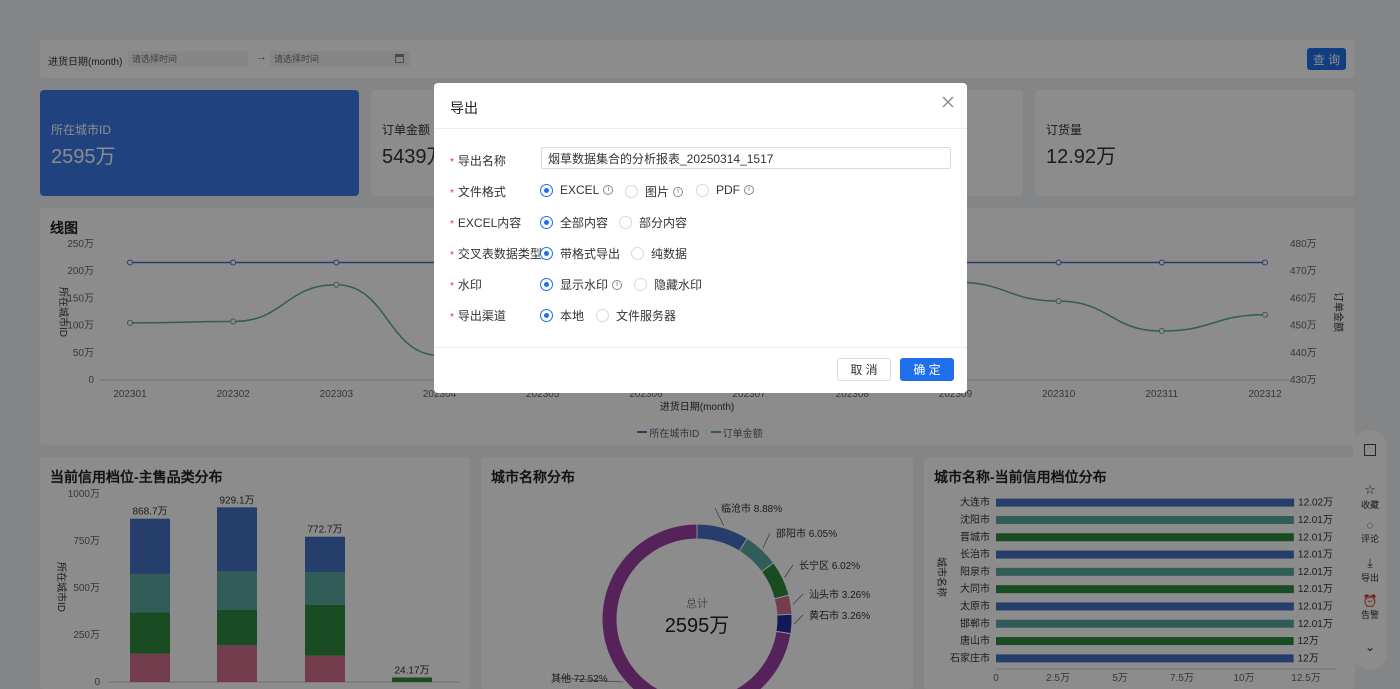 This screenshot has width=1400, height=689. I want to click on dialog-header-divider, so click(700, 128).